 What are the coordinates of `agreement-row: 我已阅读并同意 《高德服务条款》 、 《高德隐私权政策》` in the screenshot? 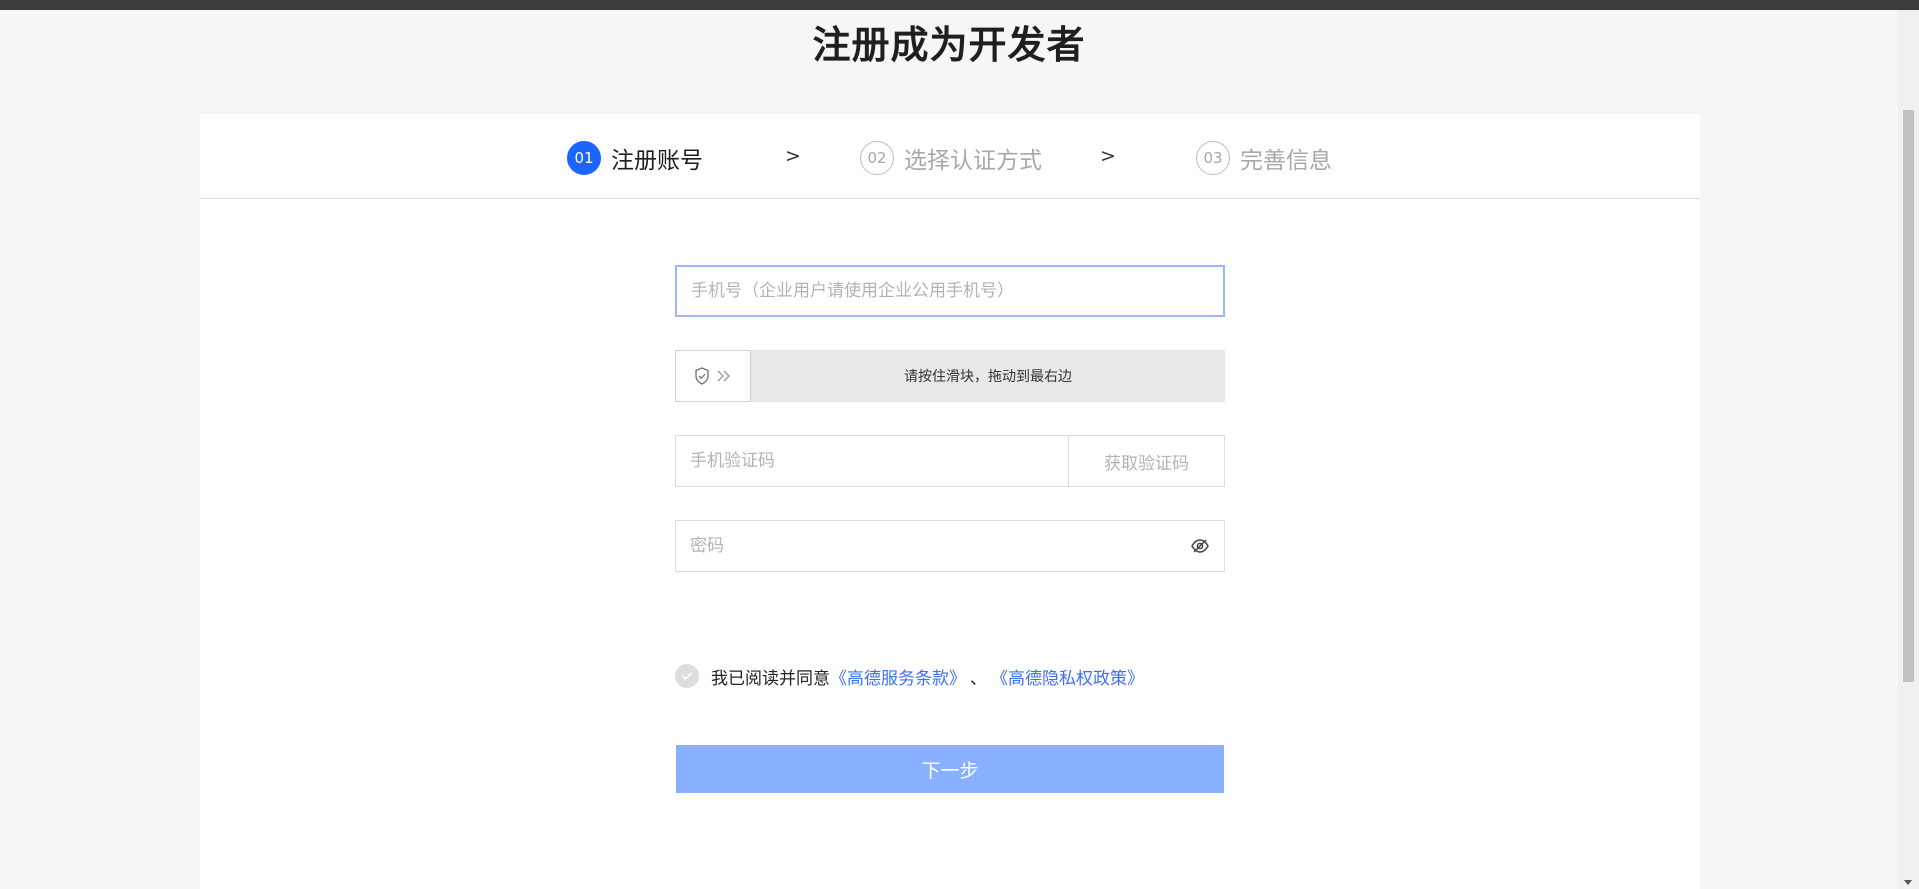 It's located at (909, 676).